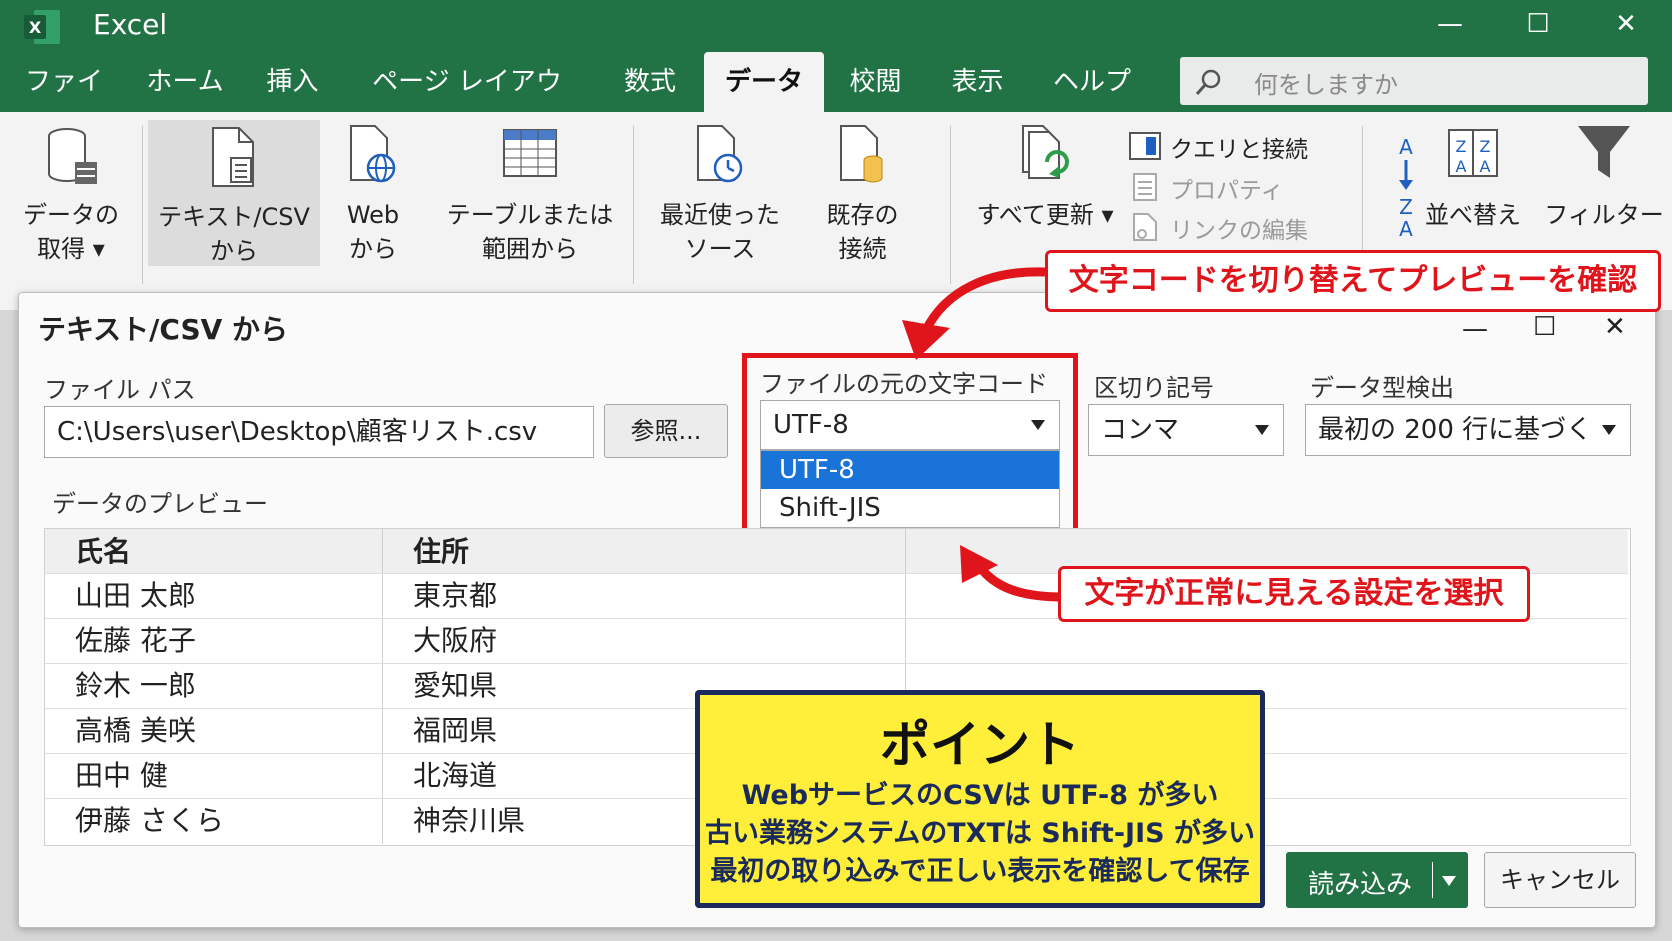 This screenshot has height=941, width=1672. What do you see at coordinates (1218, 149) in the screenshot?
I see `queries-connections-button: クエリと接続` at bounding box center [1218, 149].